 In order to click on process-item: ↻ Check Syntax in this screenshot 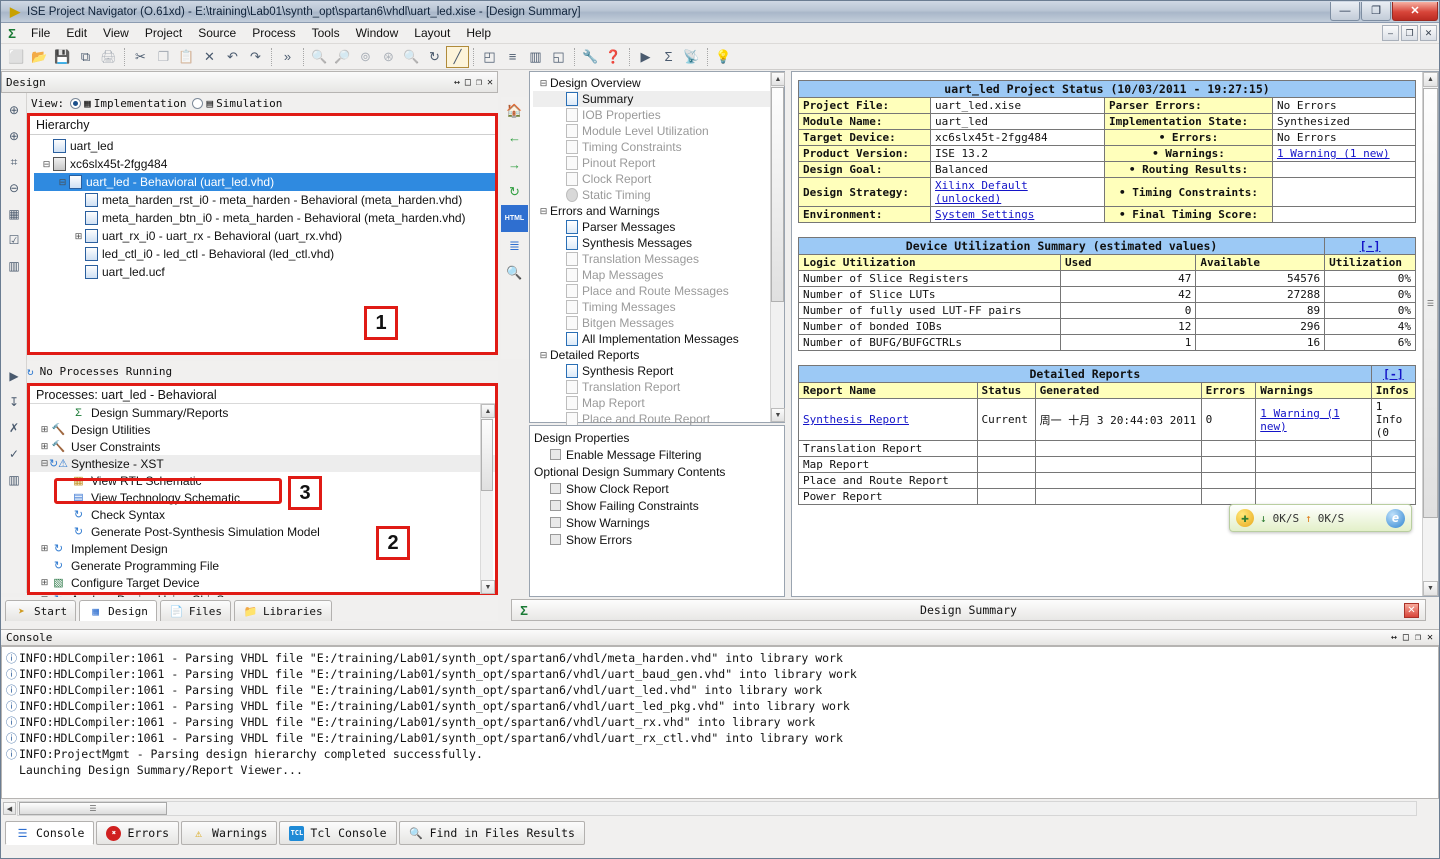, I will do `click(262, 514)`.